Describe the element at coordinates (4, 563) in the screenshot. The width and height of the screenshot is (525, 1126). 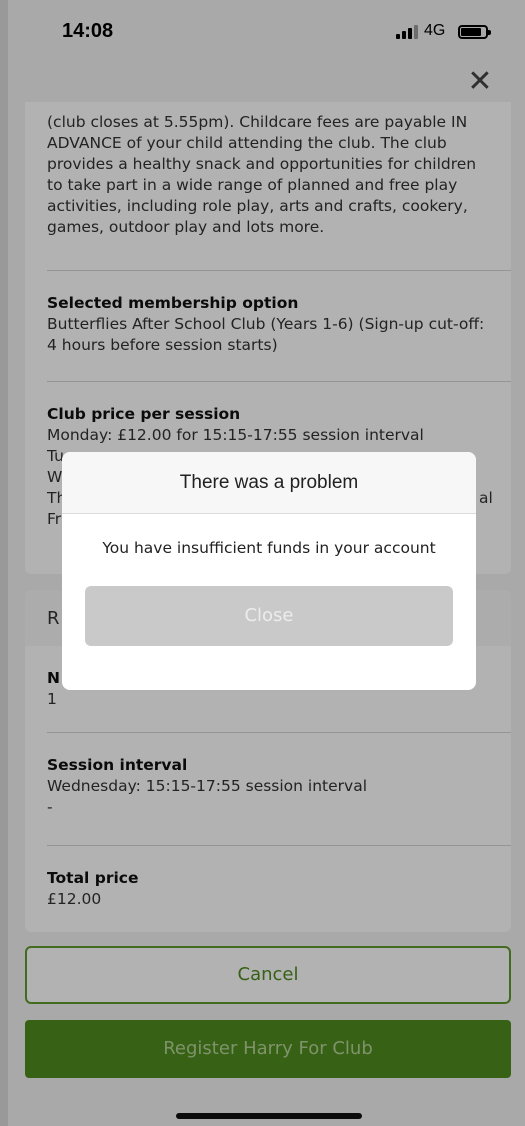
I see `screen-edge` at that location.